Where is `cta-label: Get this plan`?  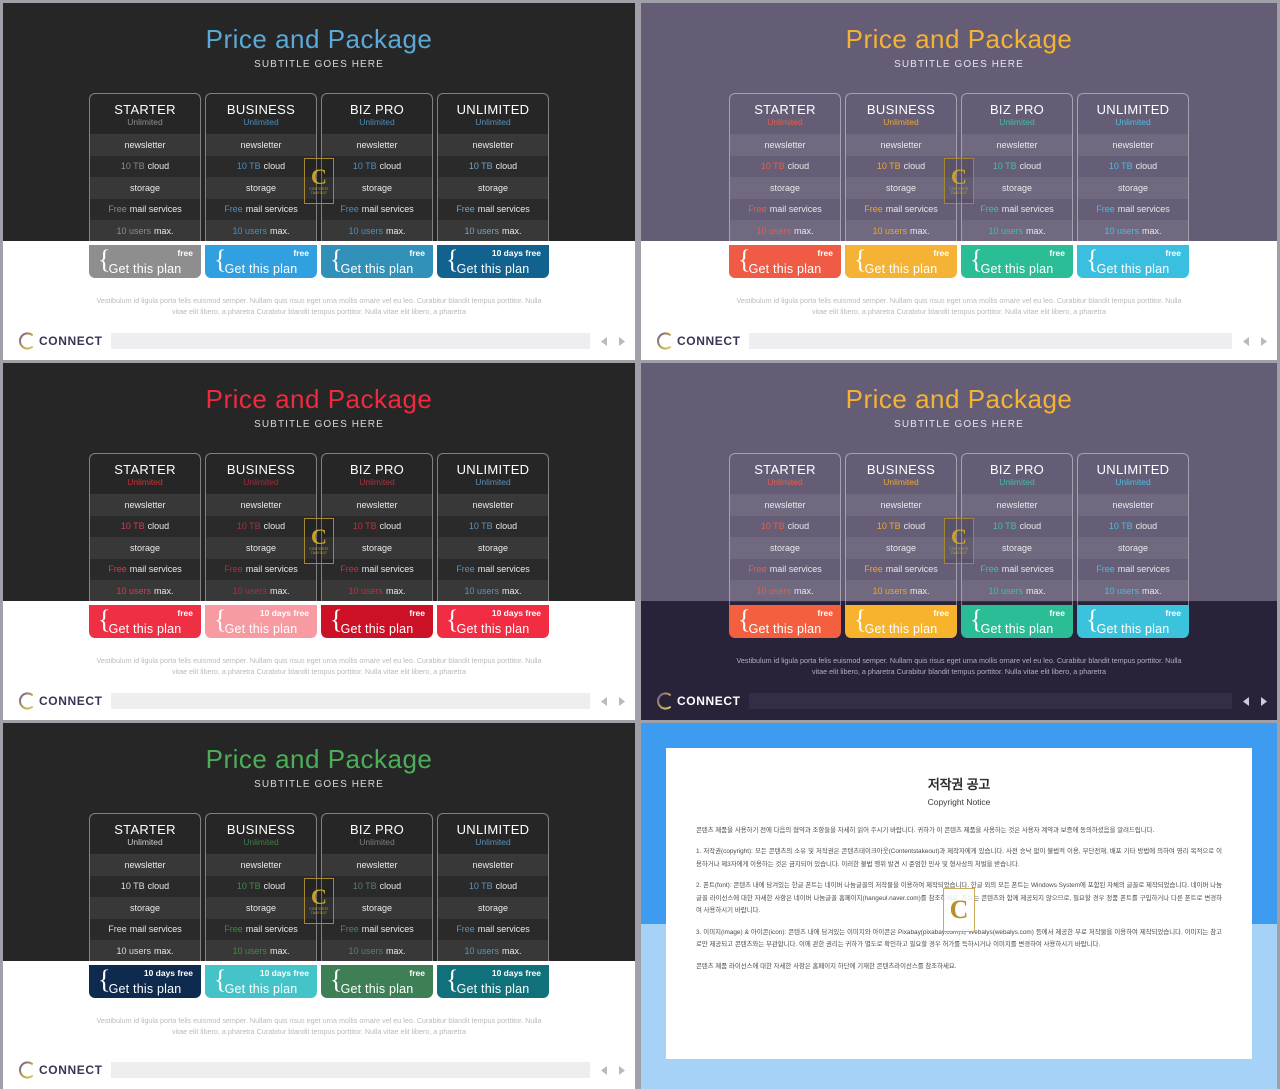 cta-label: Get this plan is located at coordinates (145, 269).